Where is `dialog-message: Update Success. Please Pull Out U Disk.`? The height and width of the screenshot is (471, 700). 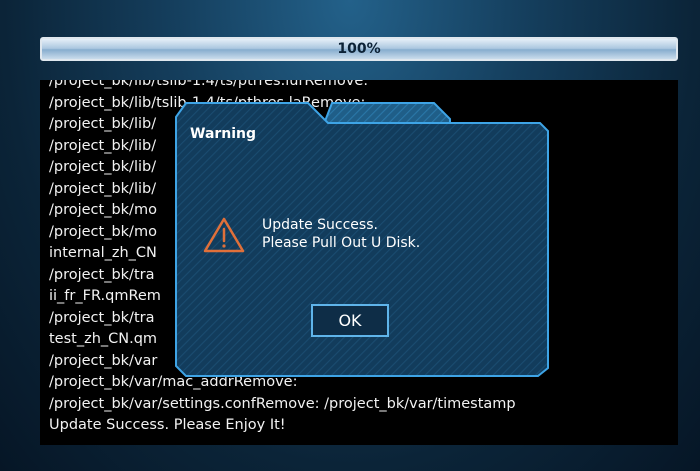 dialog-message: Update Success. Please Pull Out U Disk. is located at coordinates (341, 234).